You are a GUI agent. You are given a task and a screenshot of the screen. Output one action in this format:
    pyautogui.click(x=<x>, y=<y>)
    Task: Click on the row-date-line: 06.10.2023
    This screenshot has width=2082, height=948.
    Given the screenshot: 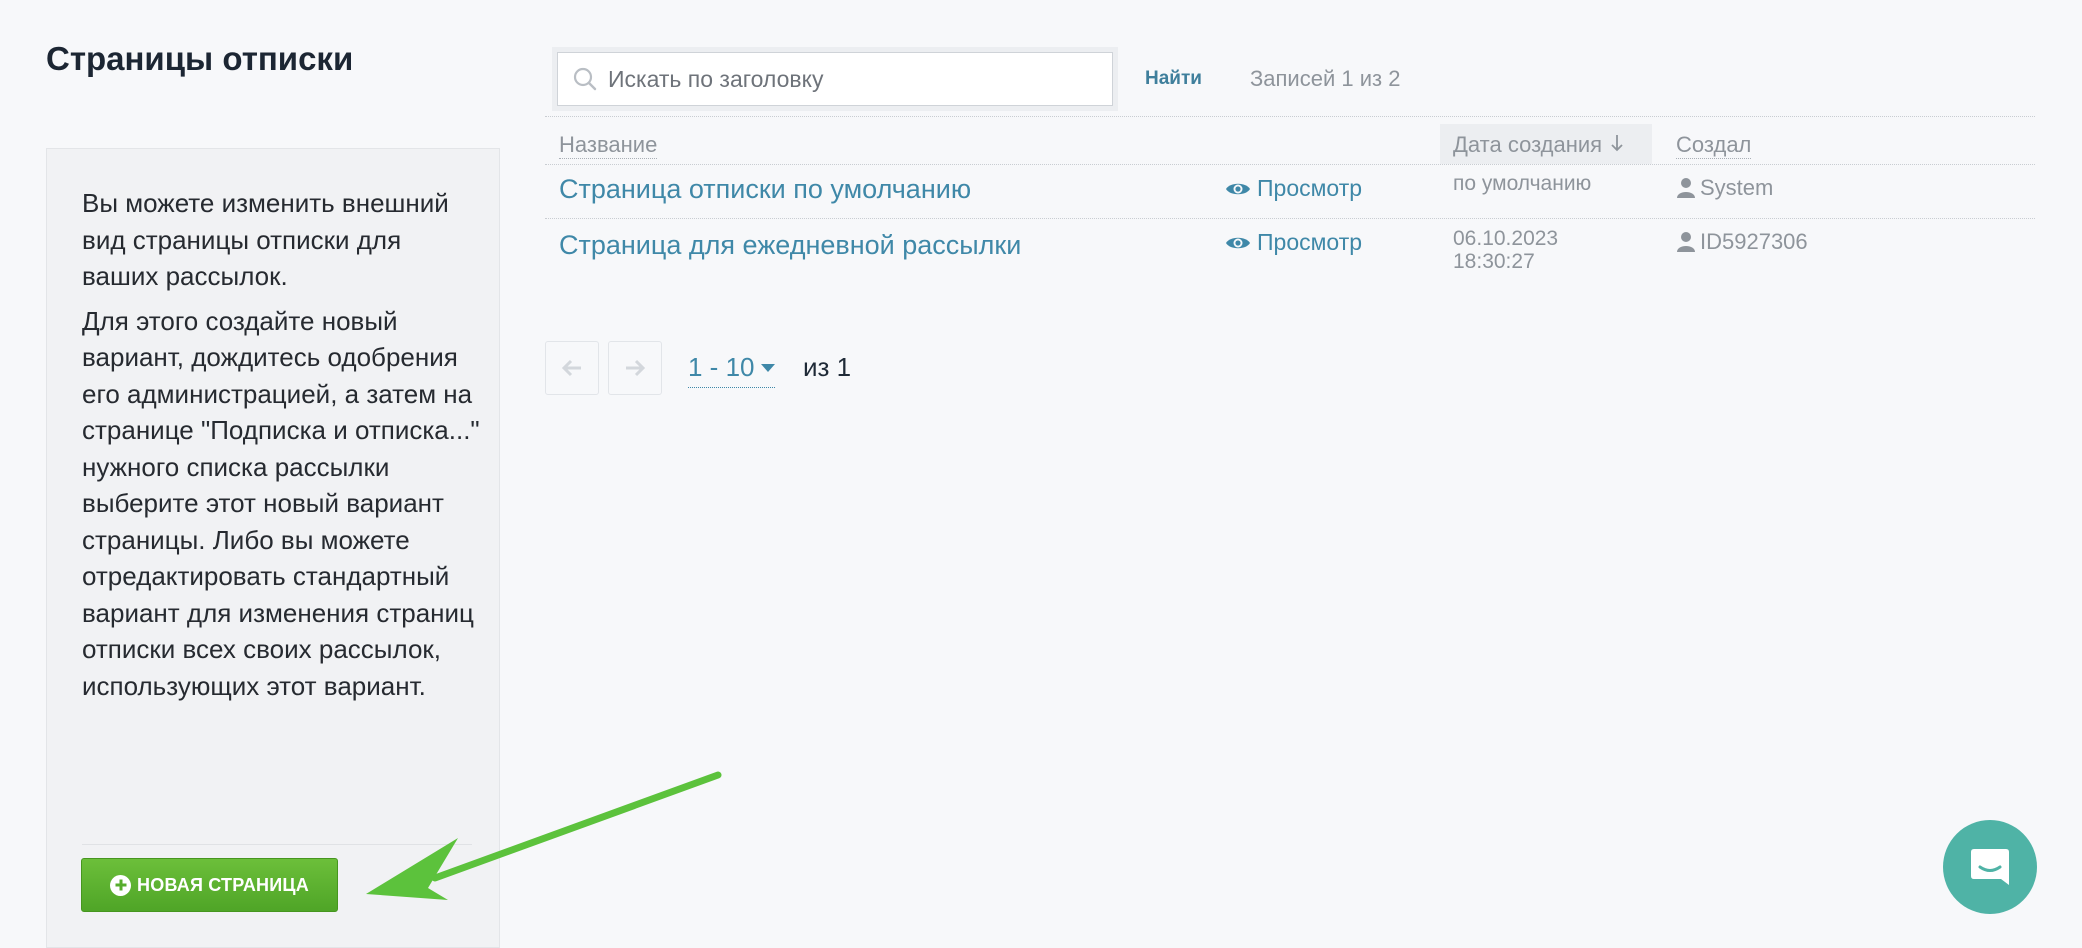 What is the action you would take?
    pyautogui.click(x=1506, y=238)
    